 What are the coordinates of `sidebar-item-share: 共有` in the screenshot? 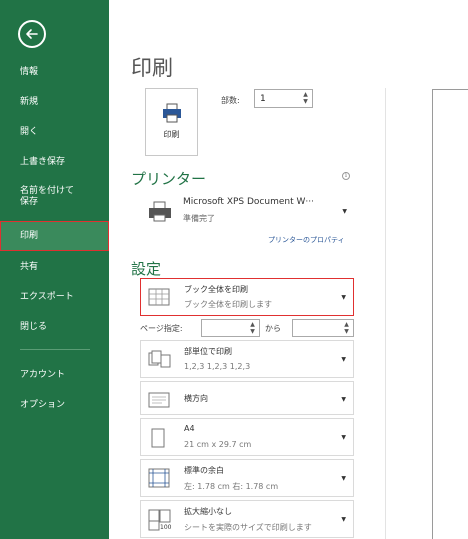 It's located at (54, 267).